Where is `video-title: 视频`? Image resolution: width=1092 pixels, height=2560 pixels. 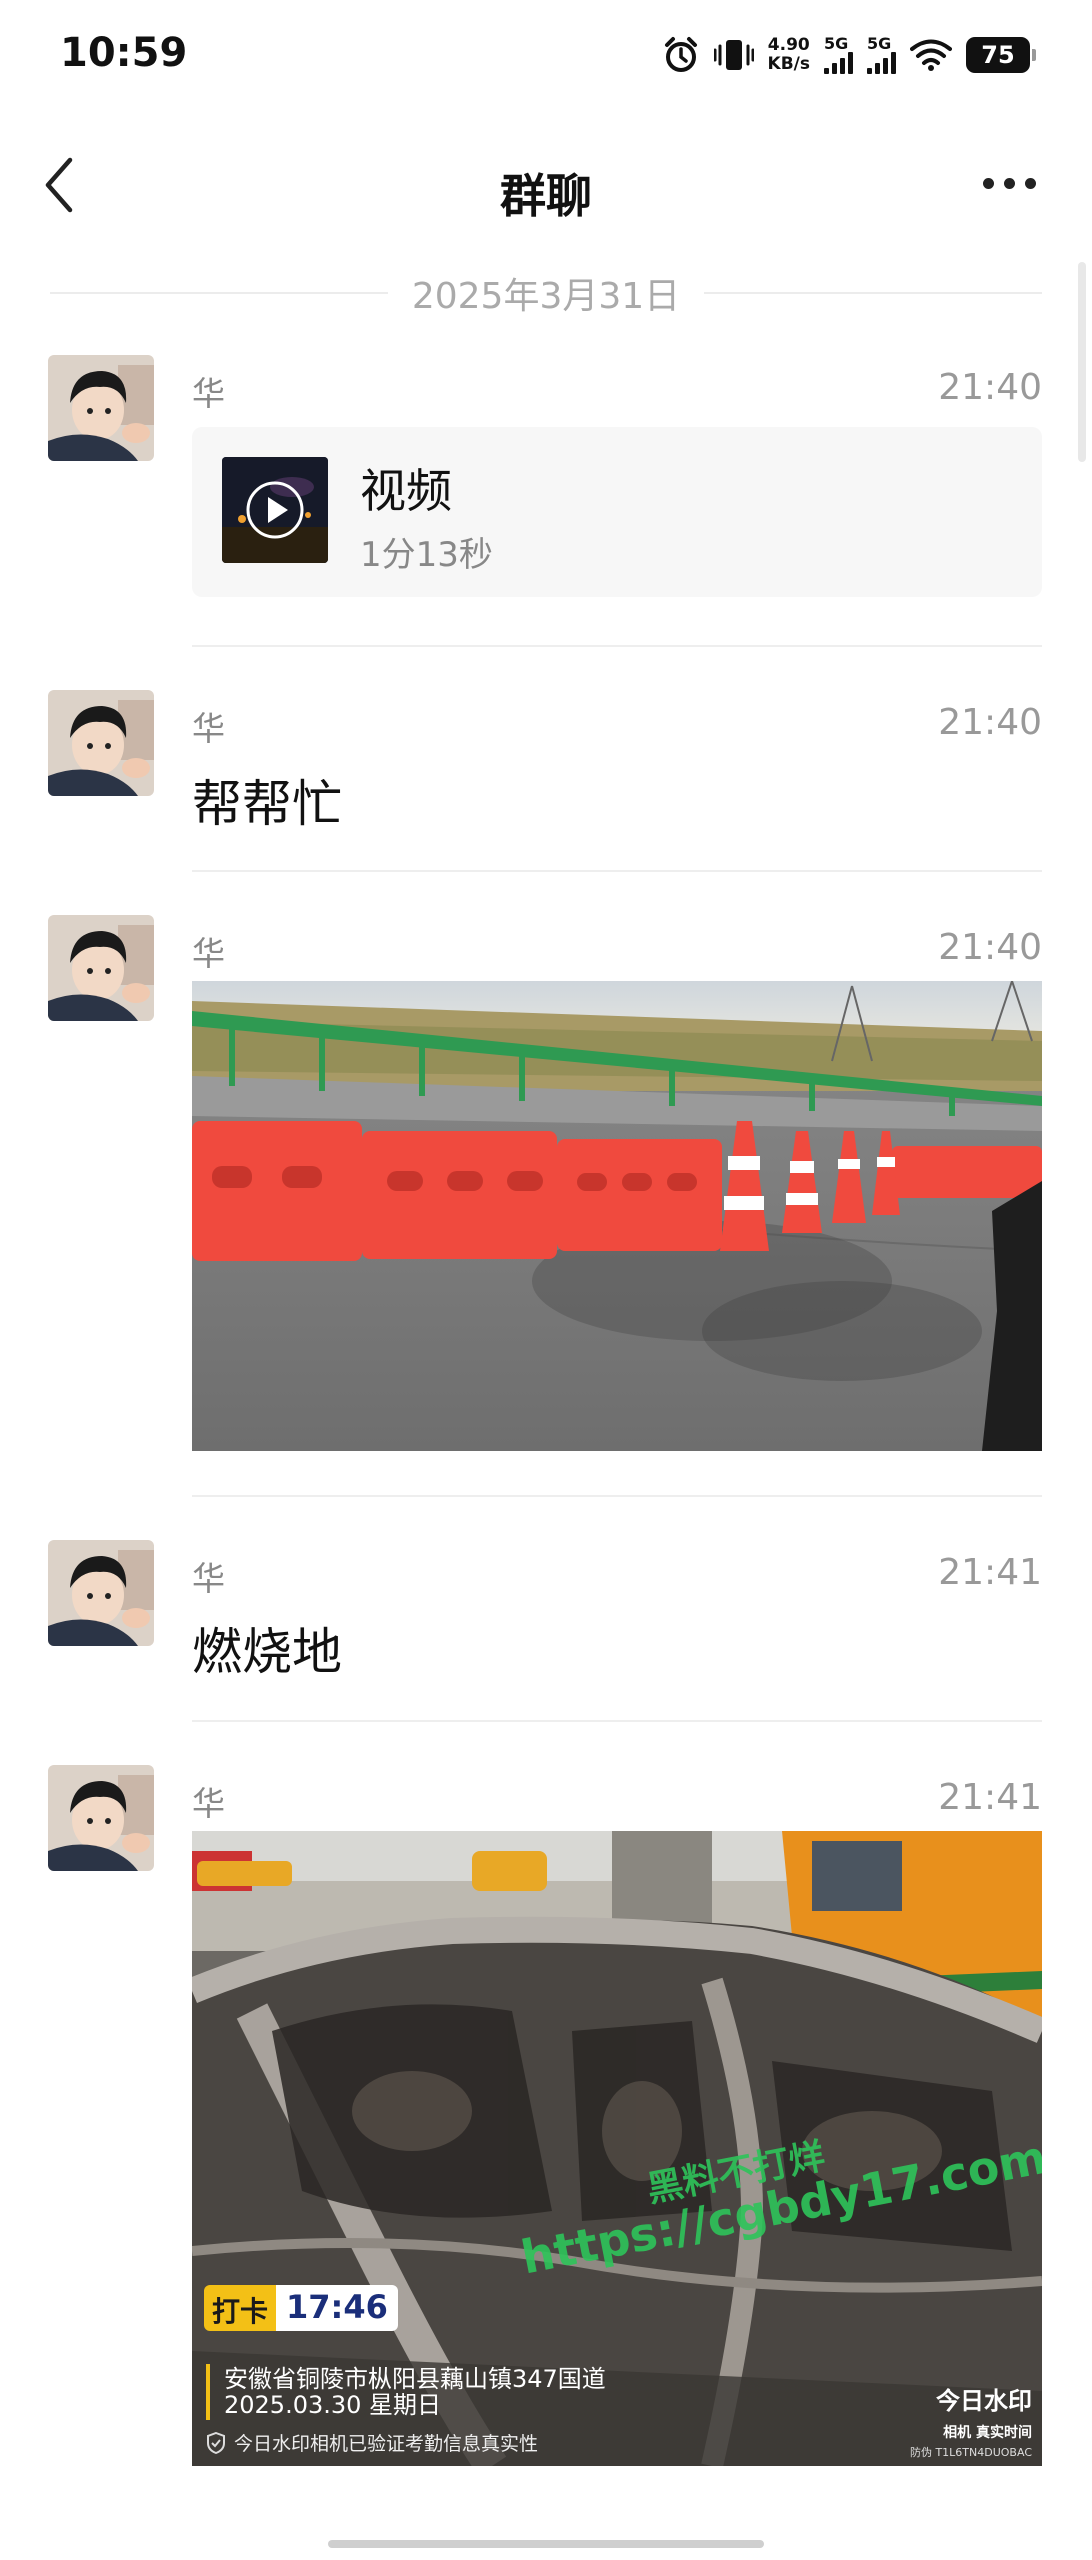 video-title: 视频 is located at coordinates (406, 491).